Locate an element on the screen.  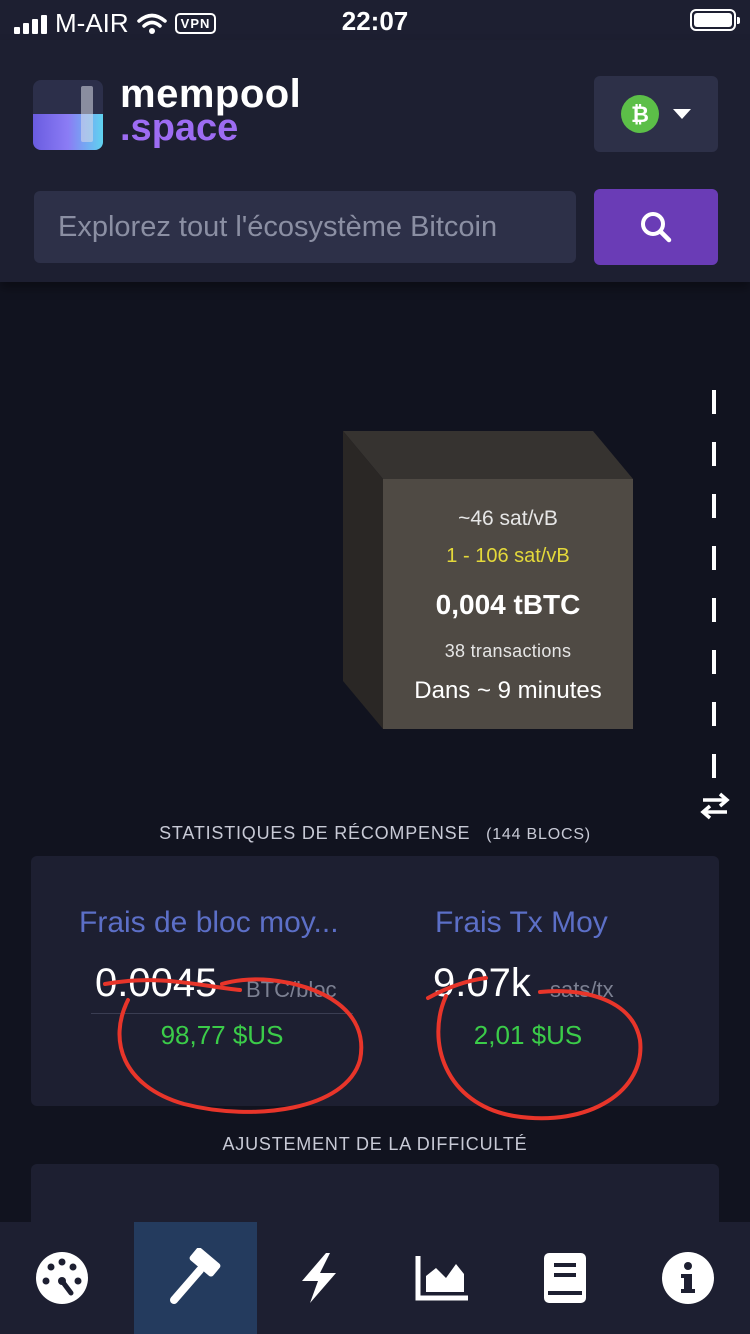
logo-line2: .space is located at coordinates (179, 128).